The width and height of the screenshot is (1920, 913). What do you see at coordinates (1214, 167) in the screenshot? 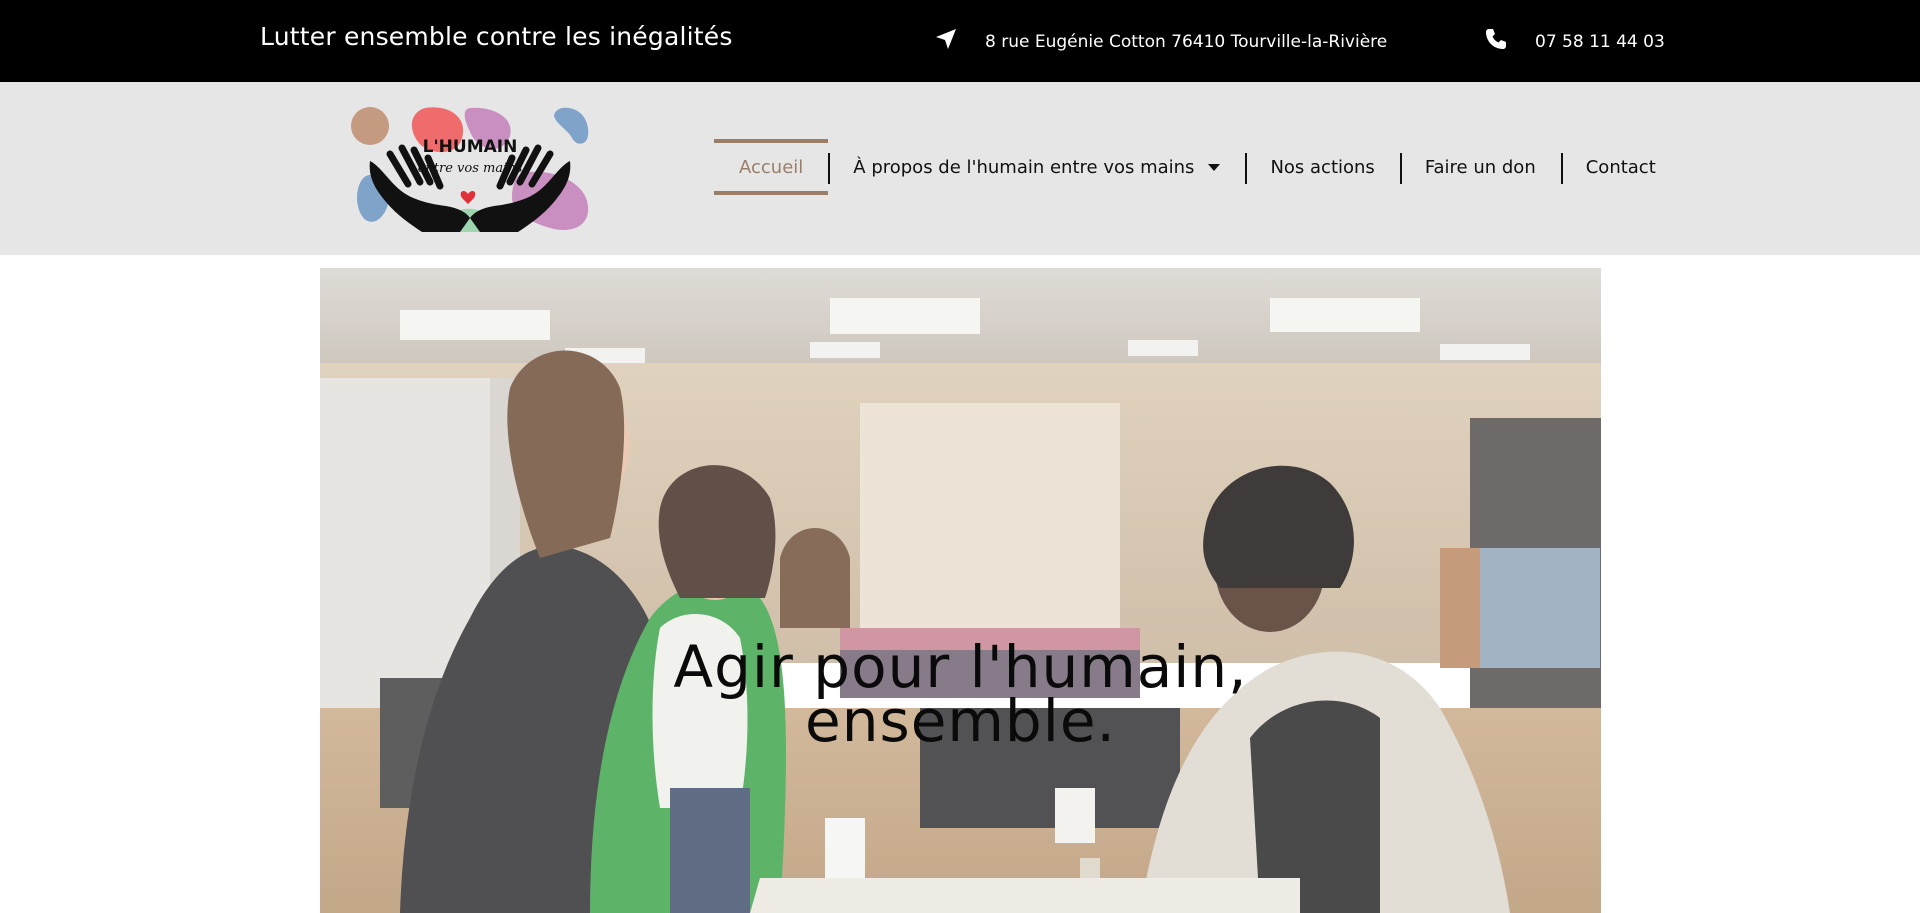
I see `chevron-down-icon` at bounding box center [1214, 167].